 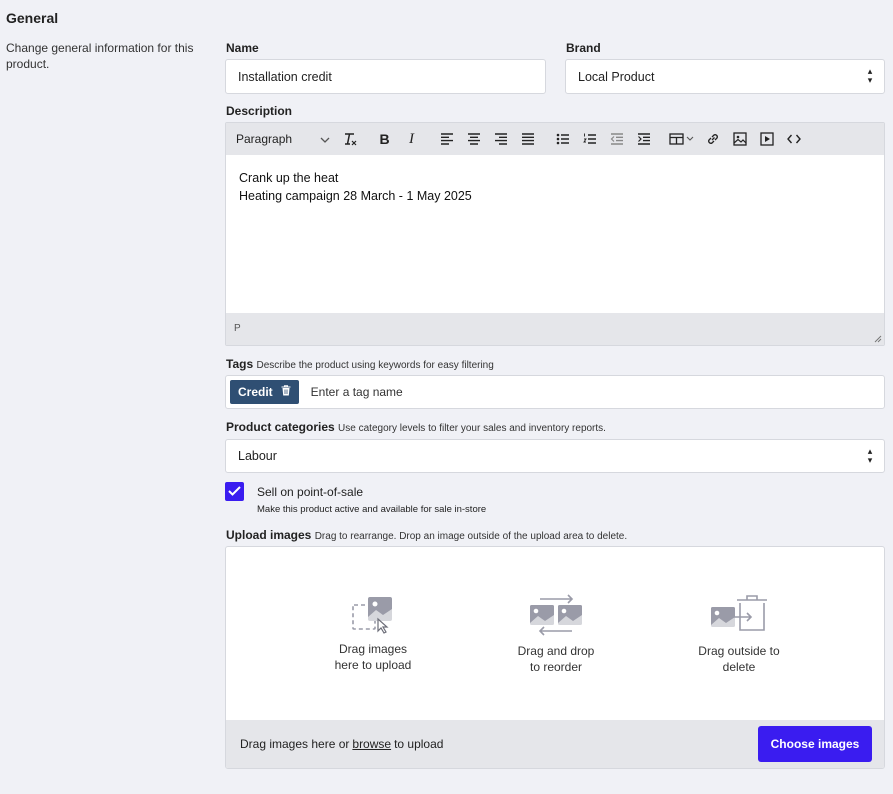 What do you see at coordinates (555, 456) in the screenshot?
I see `categories-select: Labour ▴ ▾` at bounding box center [555, 456].